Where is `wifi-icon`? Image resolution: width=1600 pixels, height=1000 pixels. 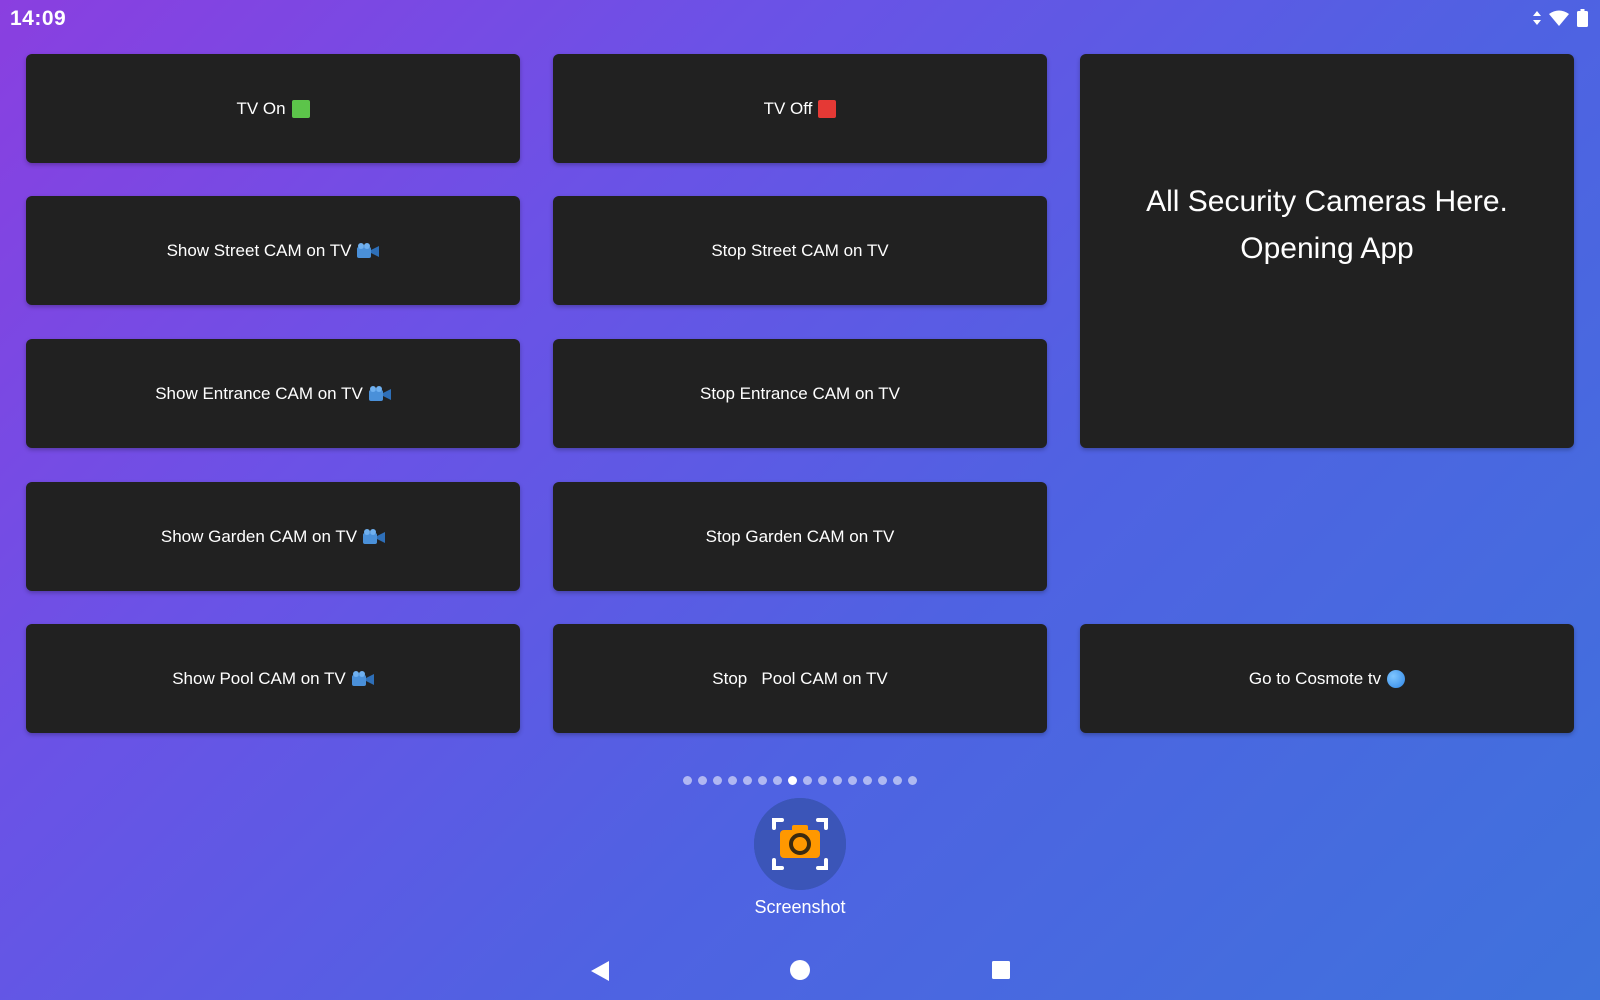
wifi-icon is located at coordinates (1559, 20).